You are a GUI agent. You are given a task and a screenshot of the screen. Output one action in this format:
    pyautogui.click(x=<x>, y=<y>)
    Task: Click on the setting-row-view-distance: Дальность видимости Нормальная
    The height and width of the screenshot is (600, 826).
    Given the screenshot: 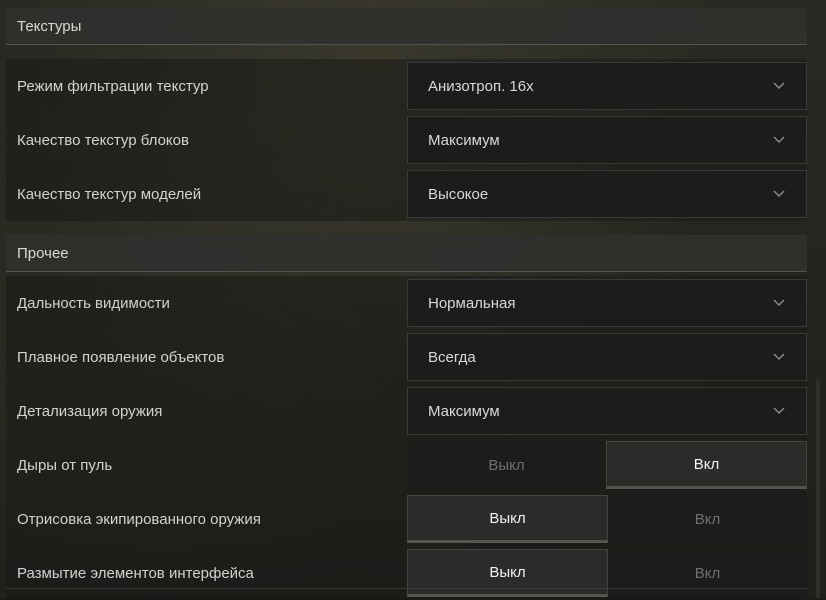 What is the action you would take?
    pyautogui.click(x=406, y=303)
    